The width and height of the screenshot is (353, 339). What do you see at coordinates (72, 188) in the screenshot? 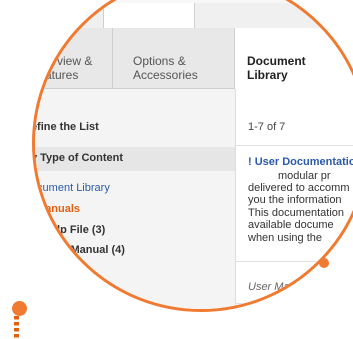
I see `document-library-link: Document Library` at bounding box center [72, 188].